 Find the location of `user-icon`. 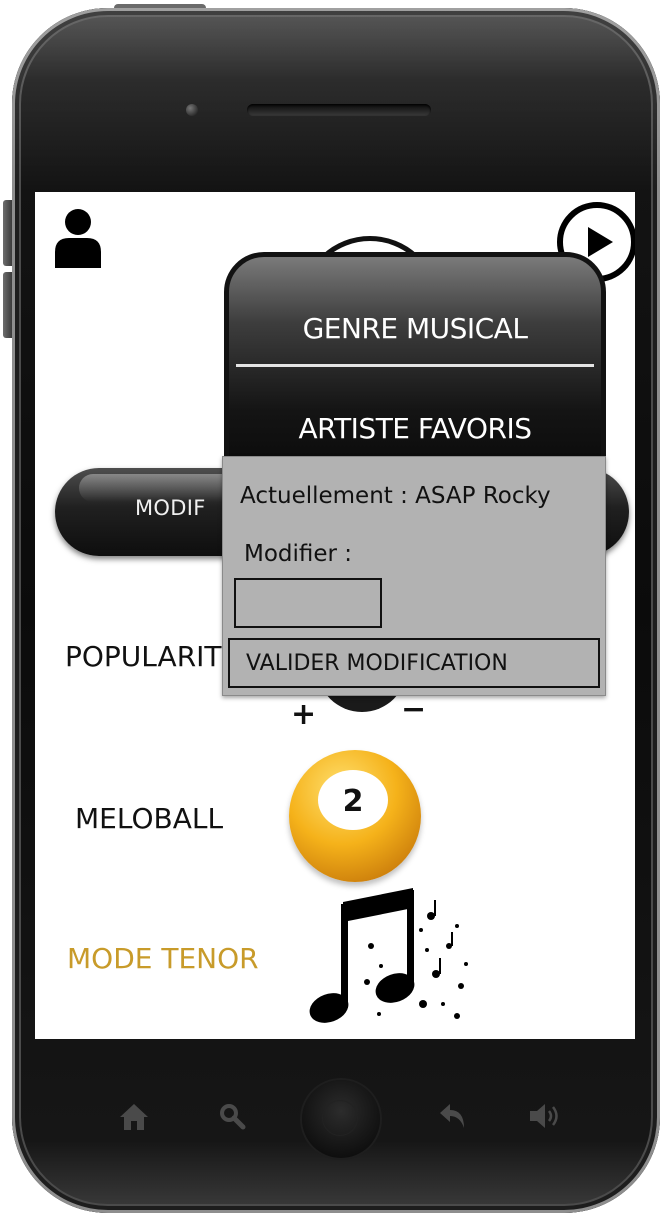

user-icon is located at coordinates (78, 237).